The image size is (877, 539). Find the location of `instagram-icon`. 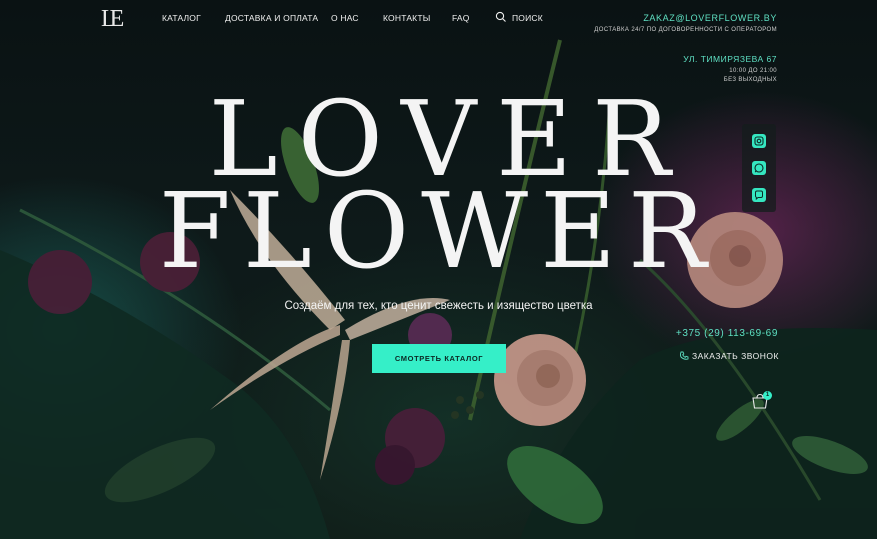

instagram-icon is located at coordinates (759, 141).